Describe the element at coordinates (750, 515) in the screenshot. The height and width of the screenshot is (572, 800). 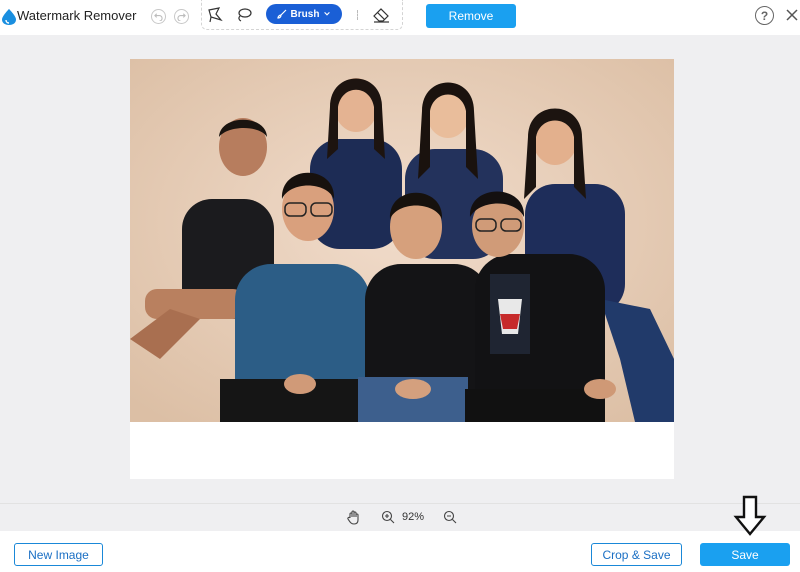
I see `down-arrow-icon` at that location.